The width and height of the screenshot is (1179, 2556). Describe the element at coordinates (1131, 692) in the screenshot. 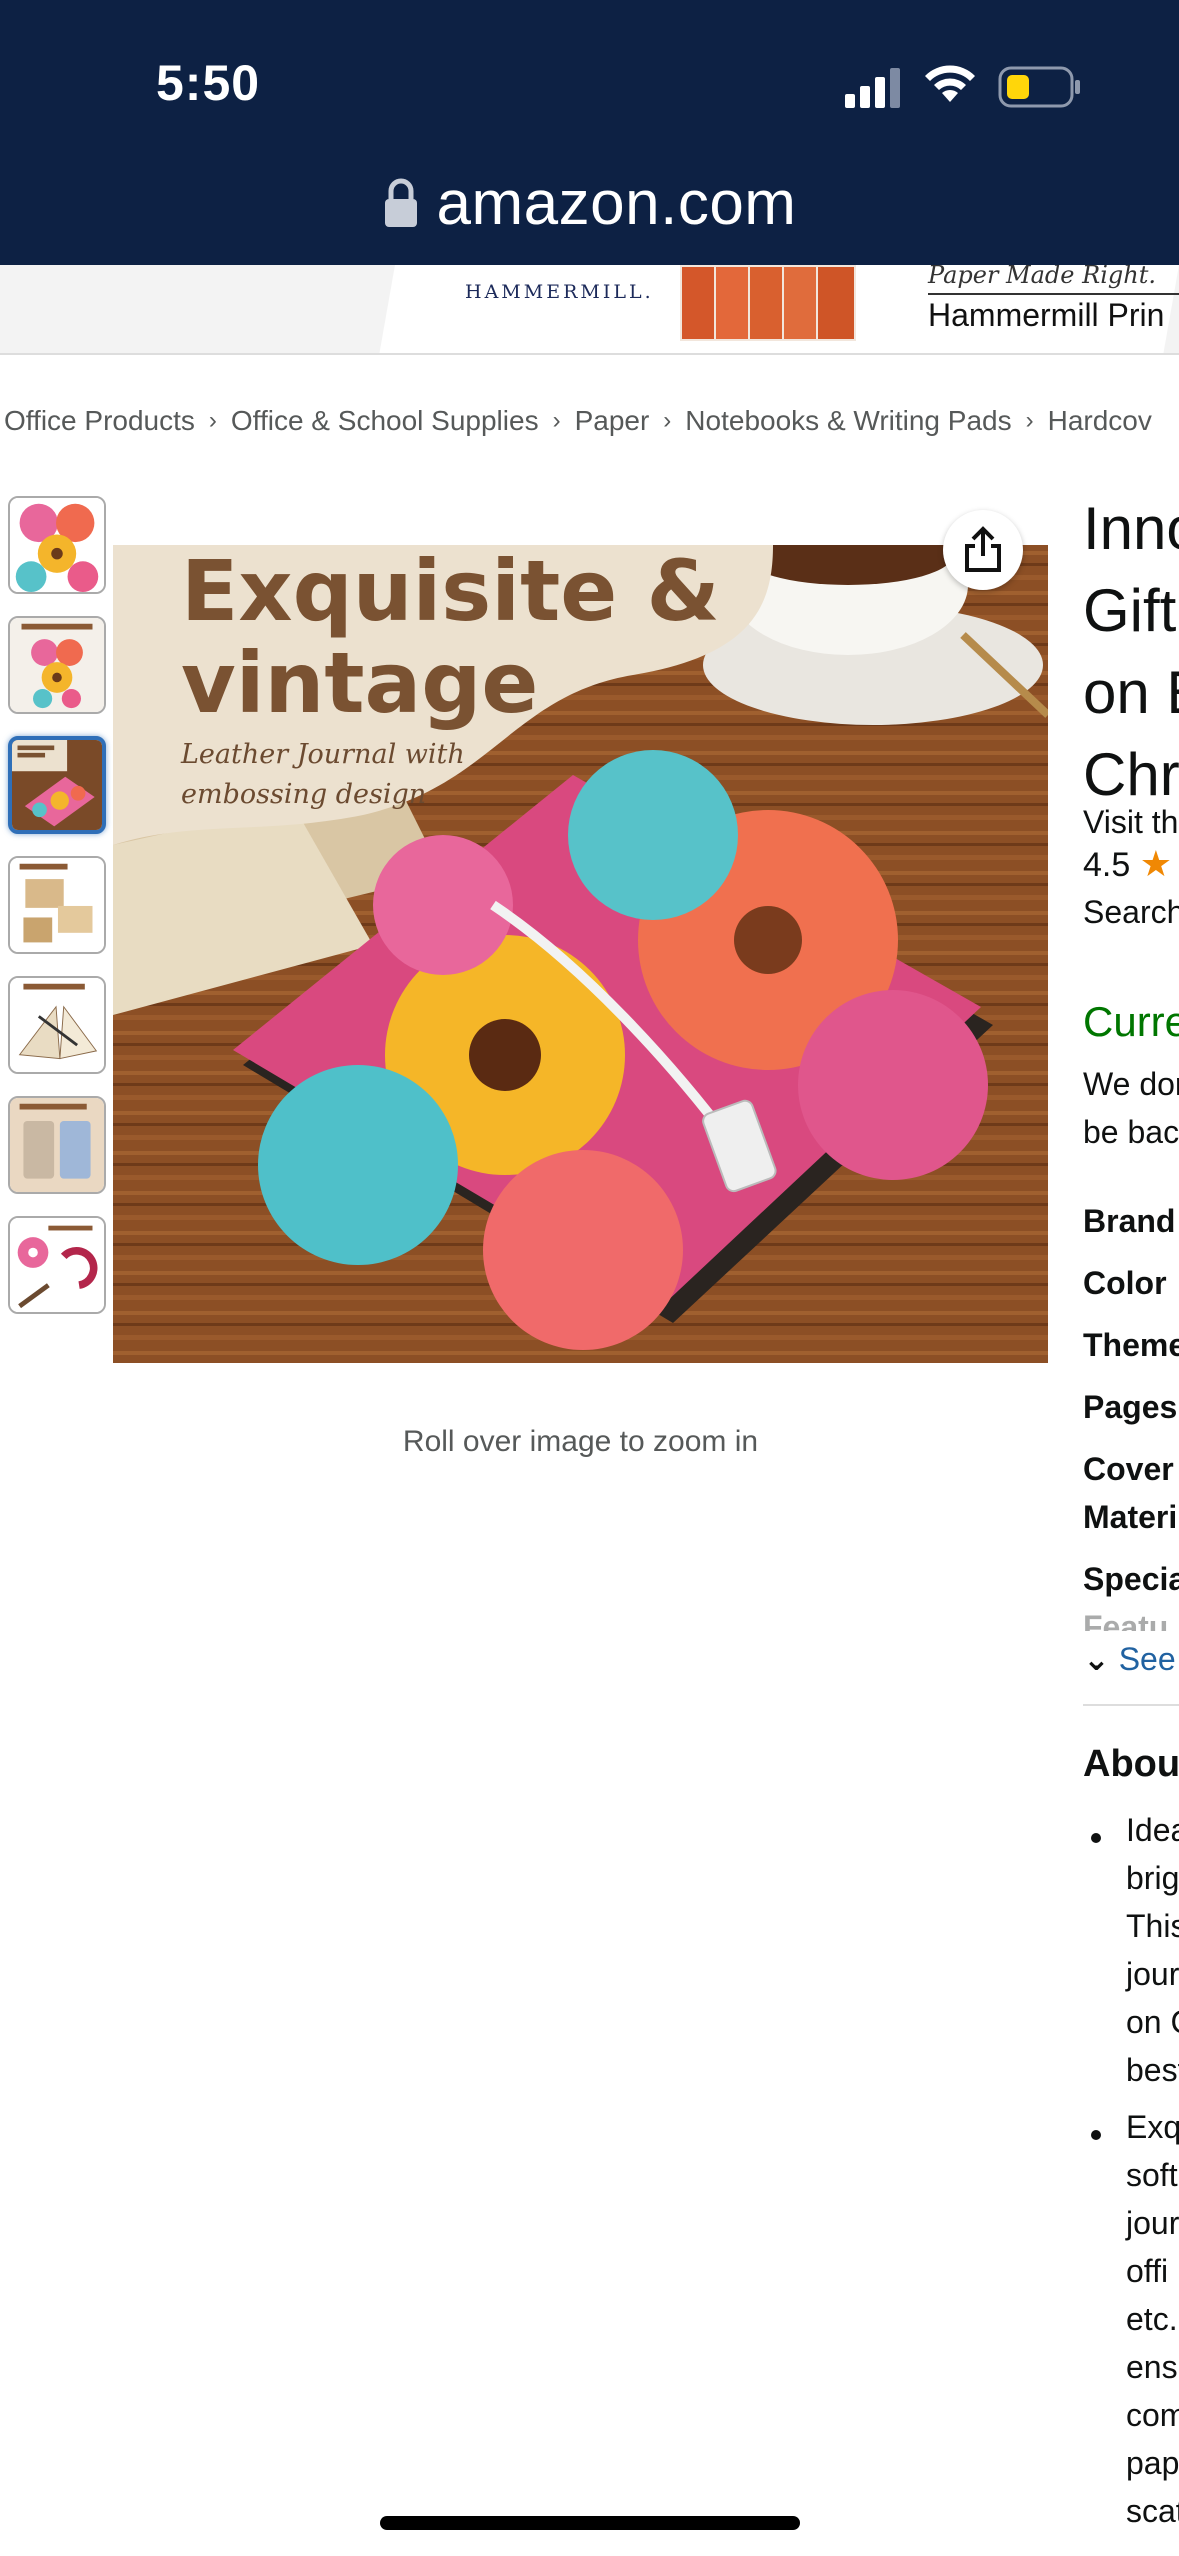

I see `product-title-line-3: on E` at that location.